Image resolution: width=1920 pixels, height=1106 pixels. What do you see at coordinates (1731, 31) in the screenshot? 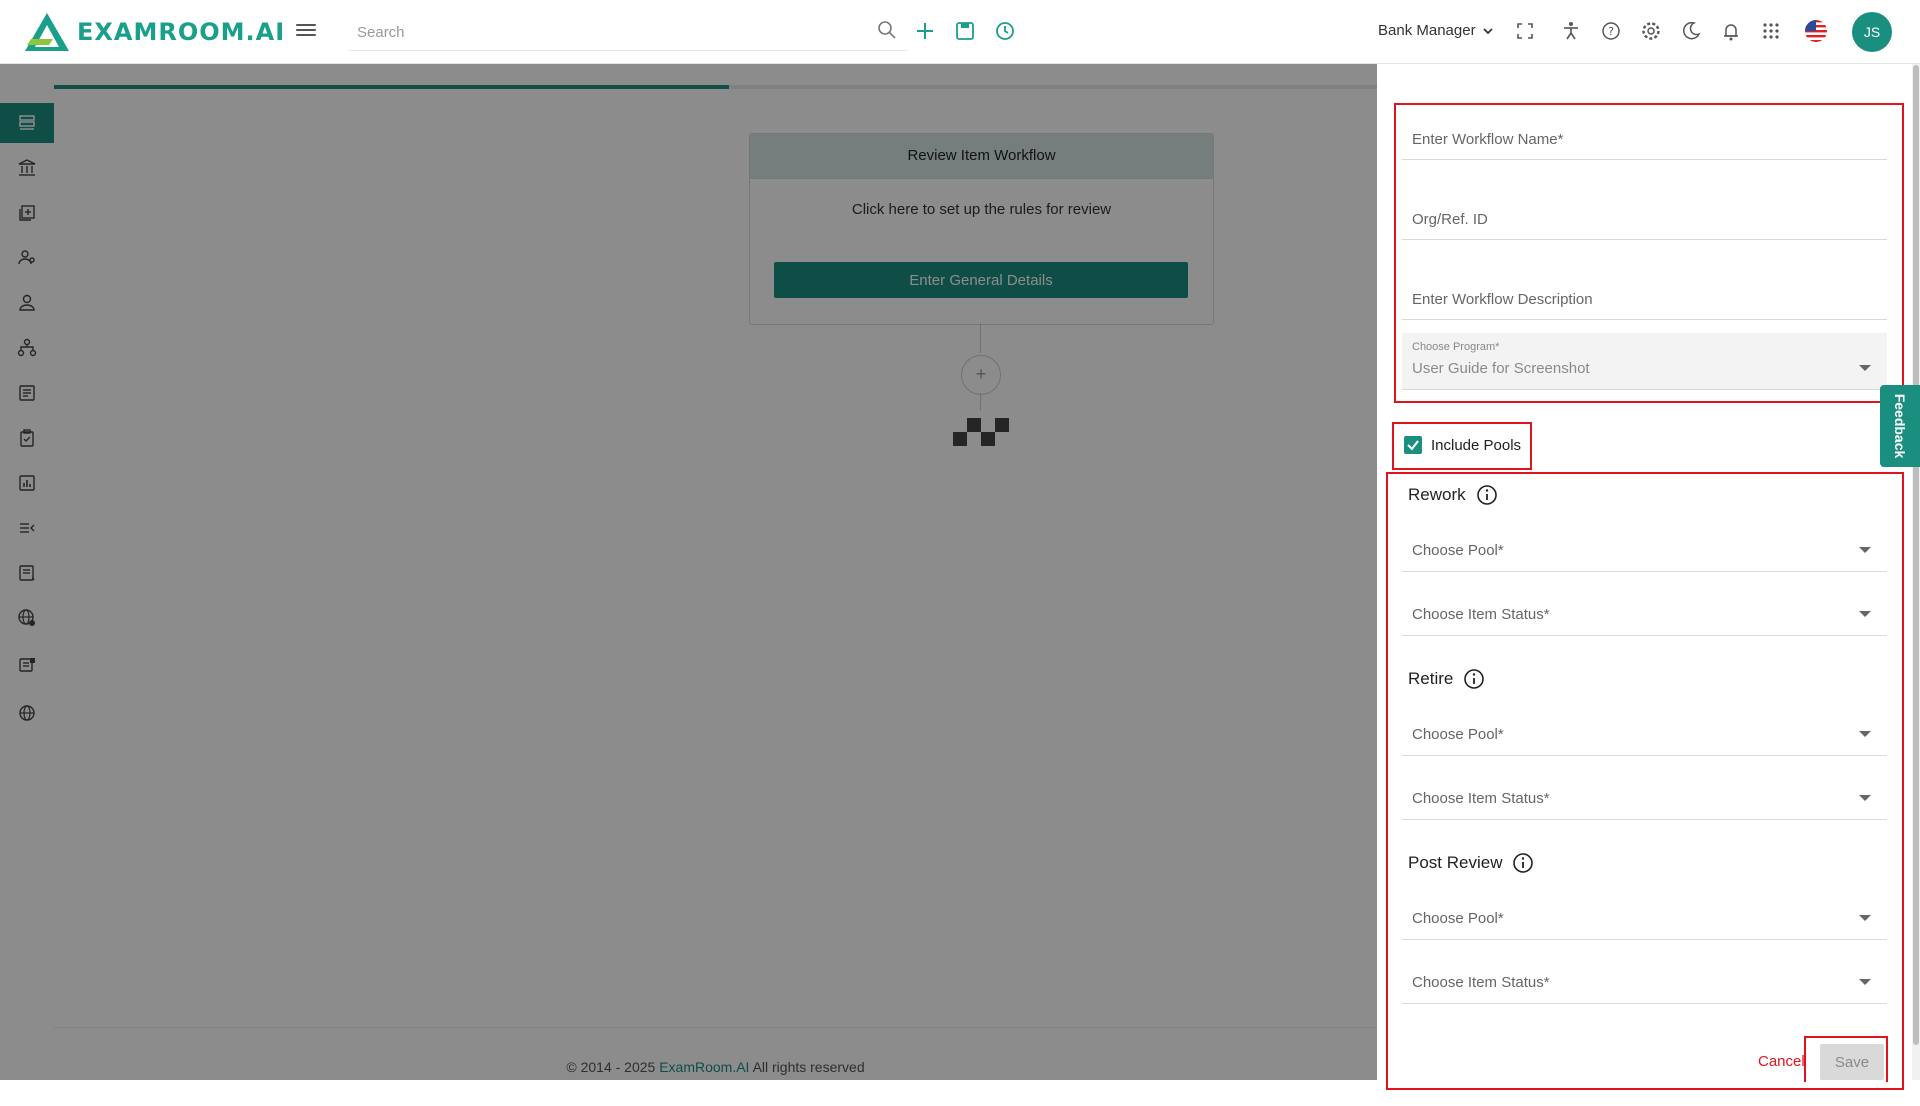
I see `notification-icon` at bounding box center [1731, 31].